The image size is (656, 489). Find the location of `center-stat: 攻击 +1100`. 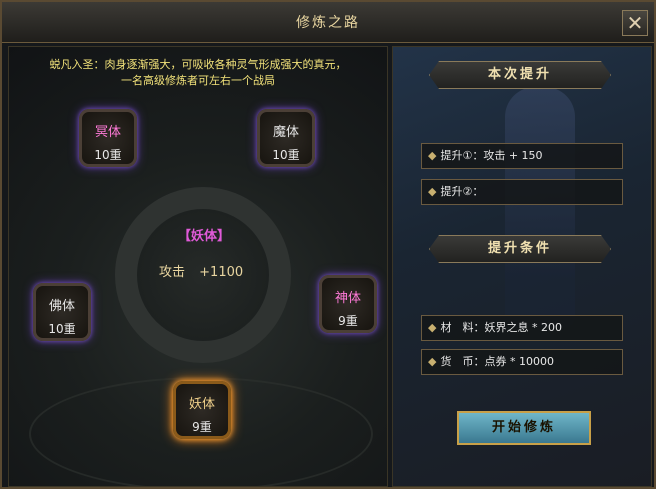

center-stat: 攻击 +1100 is located at coordinates (214, 270).